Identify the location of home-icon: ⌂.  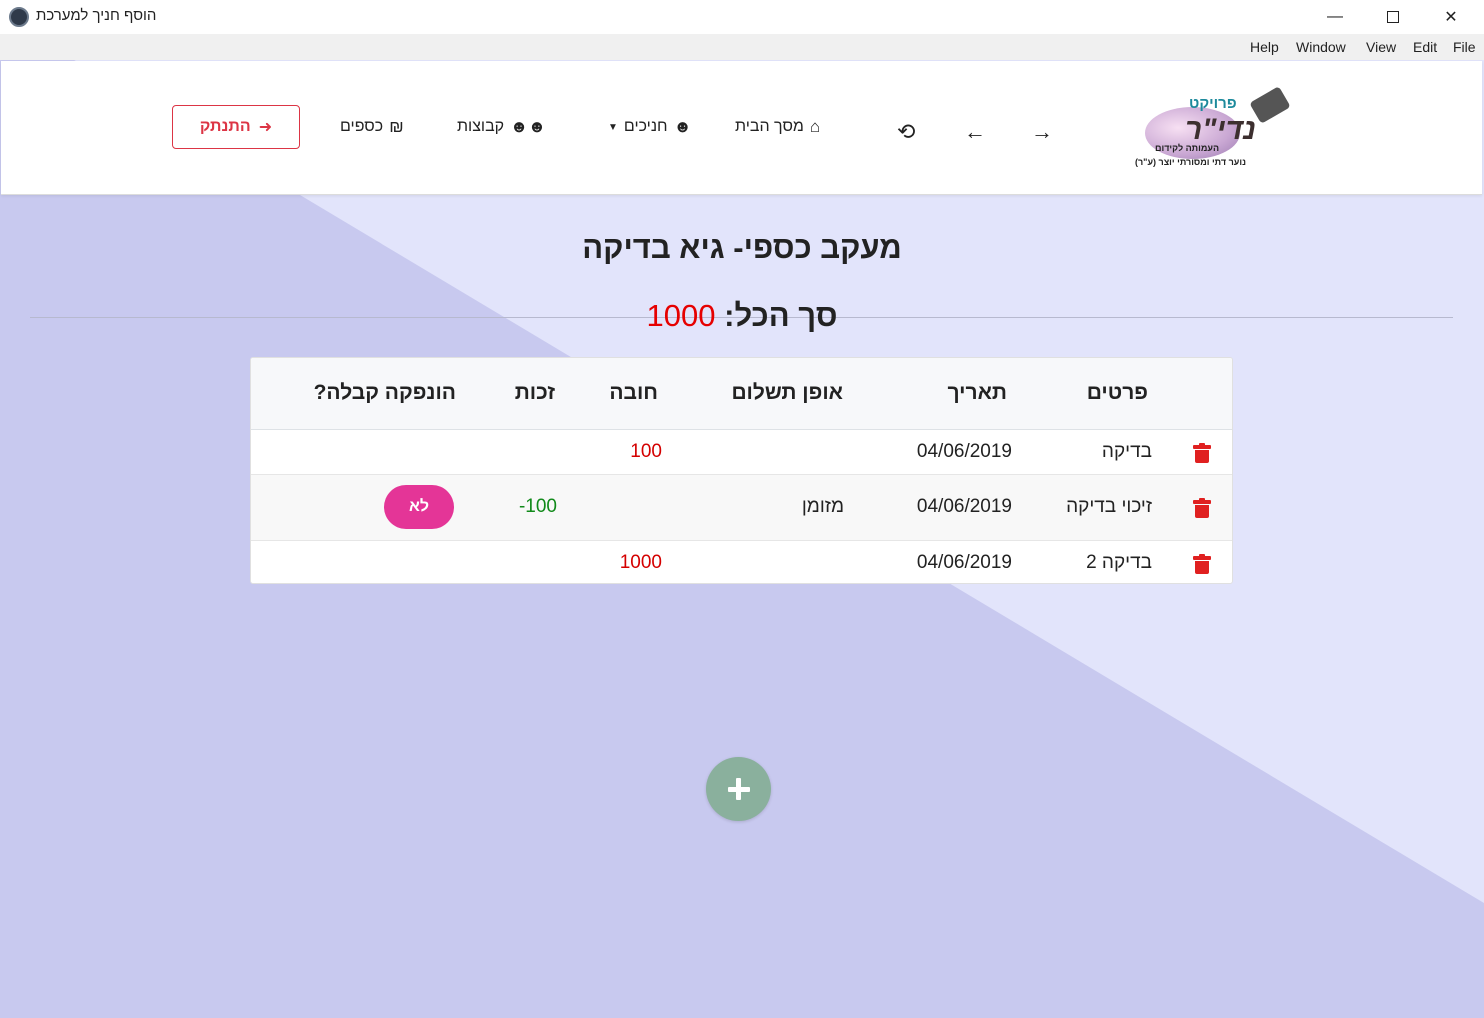
(815, 126).